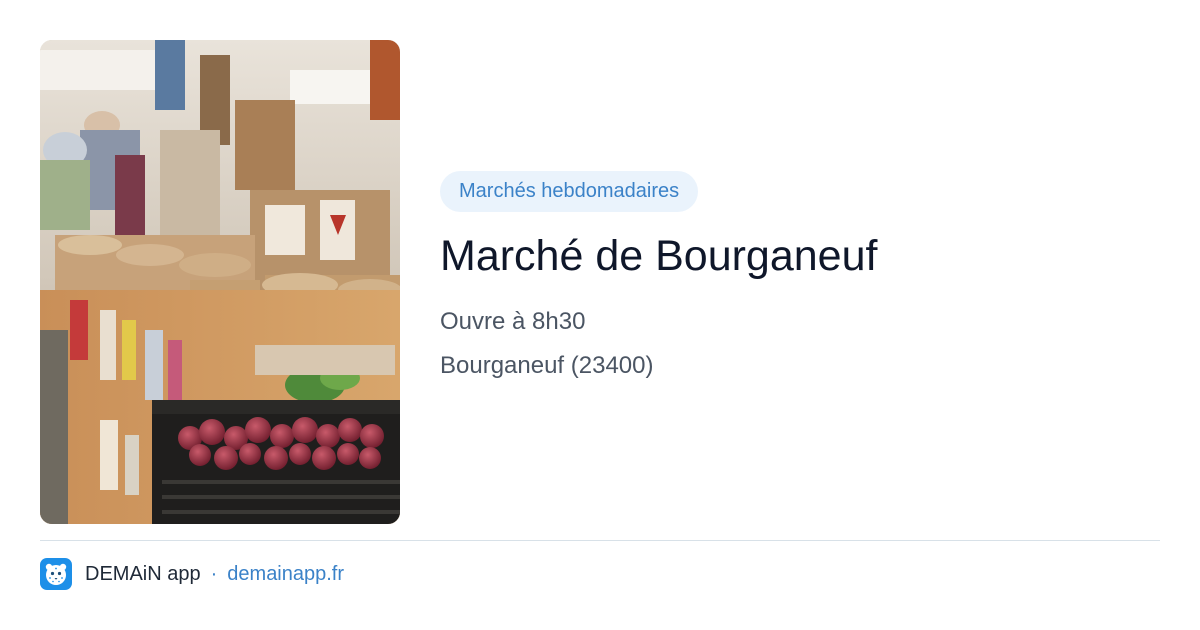 The image size is (1200, 630). Describe the element at coordinates (513, 321) in the screenshot. I see `opening-time: Ouvre à 8h30` at that location.